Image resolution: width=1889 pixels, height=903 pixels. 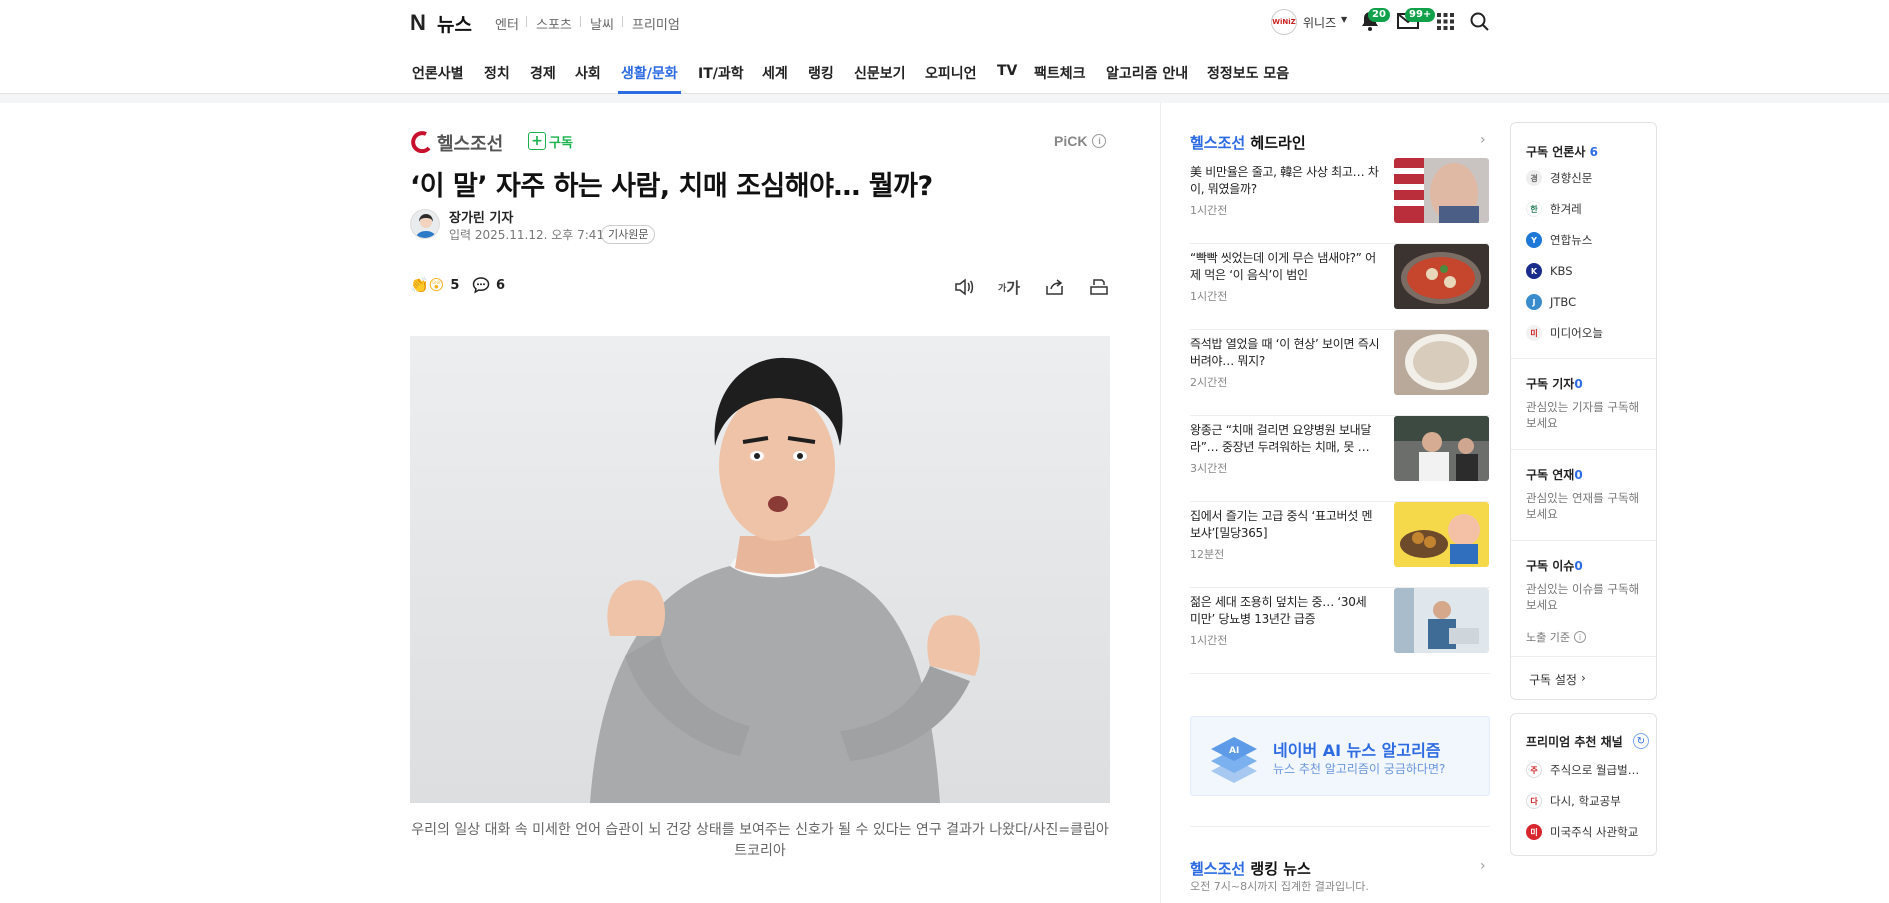 I want to click on headline-title: 젊은 세대 조용히 덮치는 중… ‘30세 미만’ 당뇨병 13년간 급증, so click(x=1278, y=610).